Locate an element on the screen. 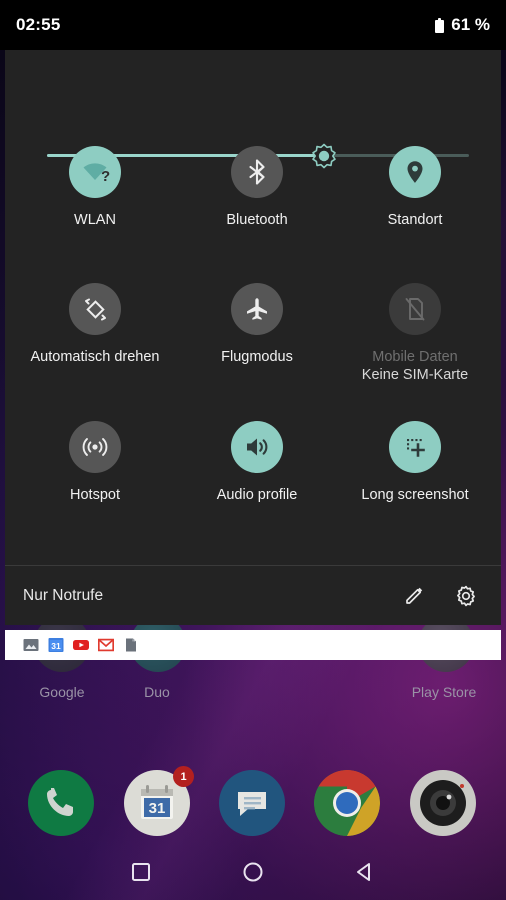 This screenshot has width=506, height=900. dock-app-chrome is located at coordinates (347, 803).